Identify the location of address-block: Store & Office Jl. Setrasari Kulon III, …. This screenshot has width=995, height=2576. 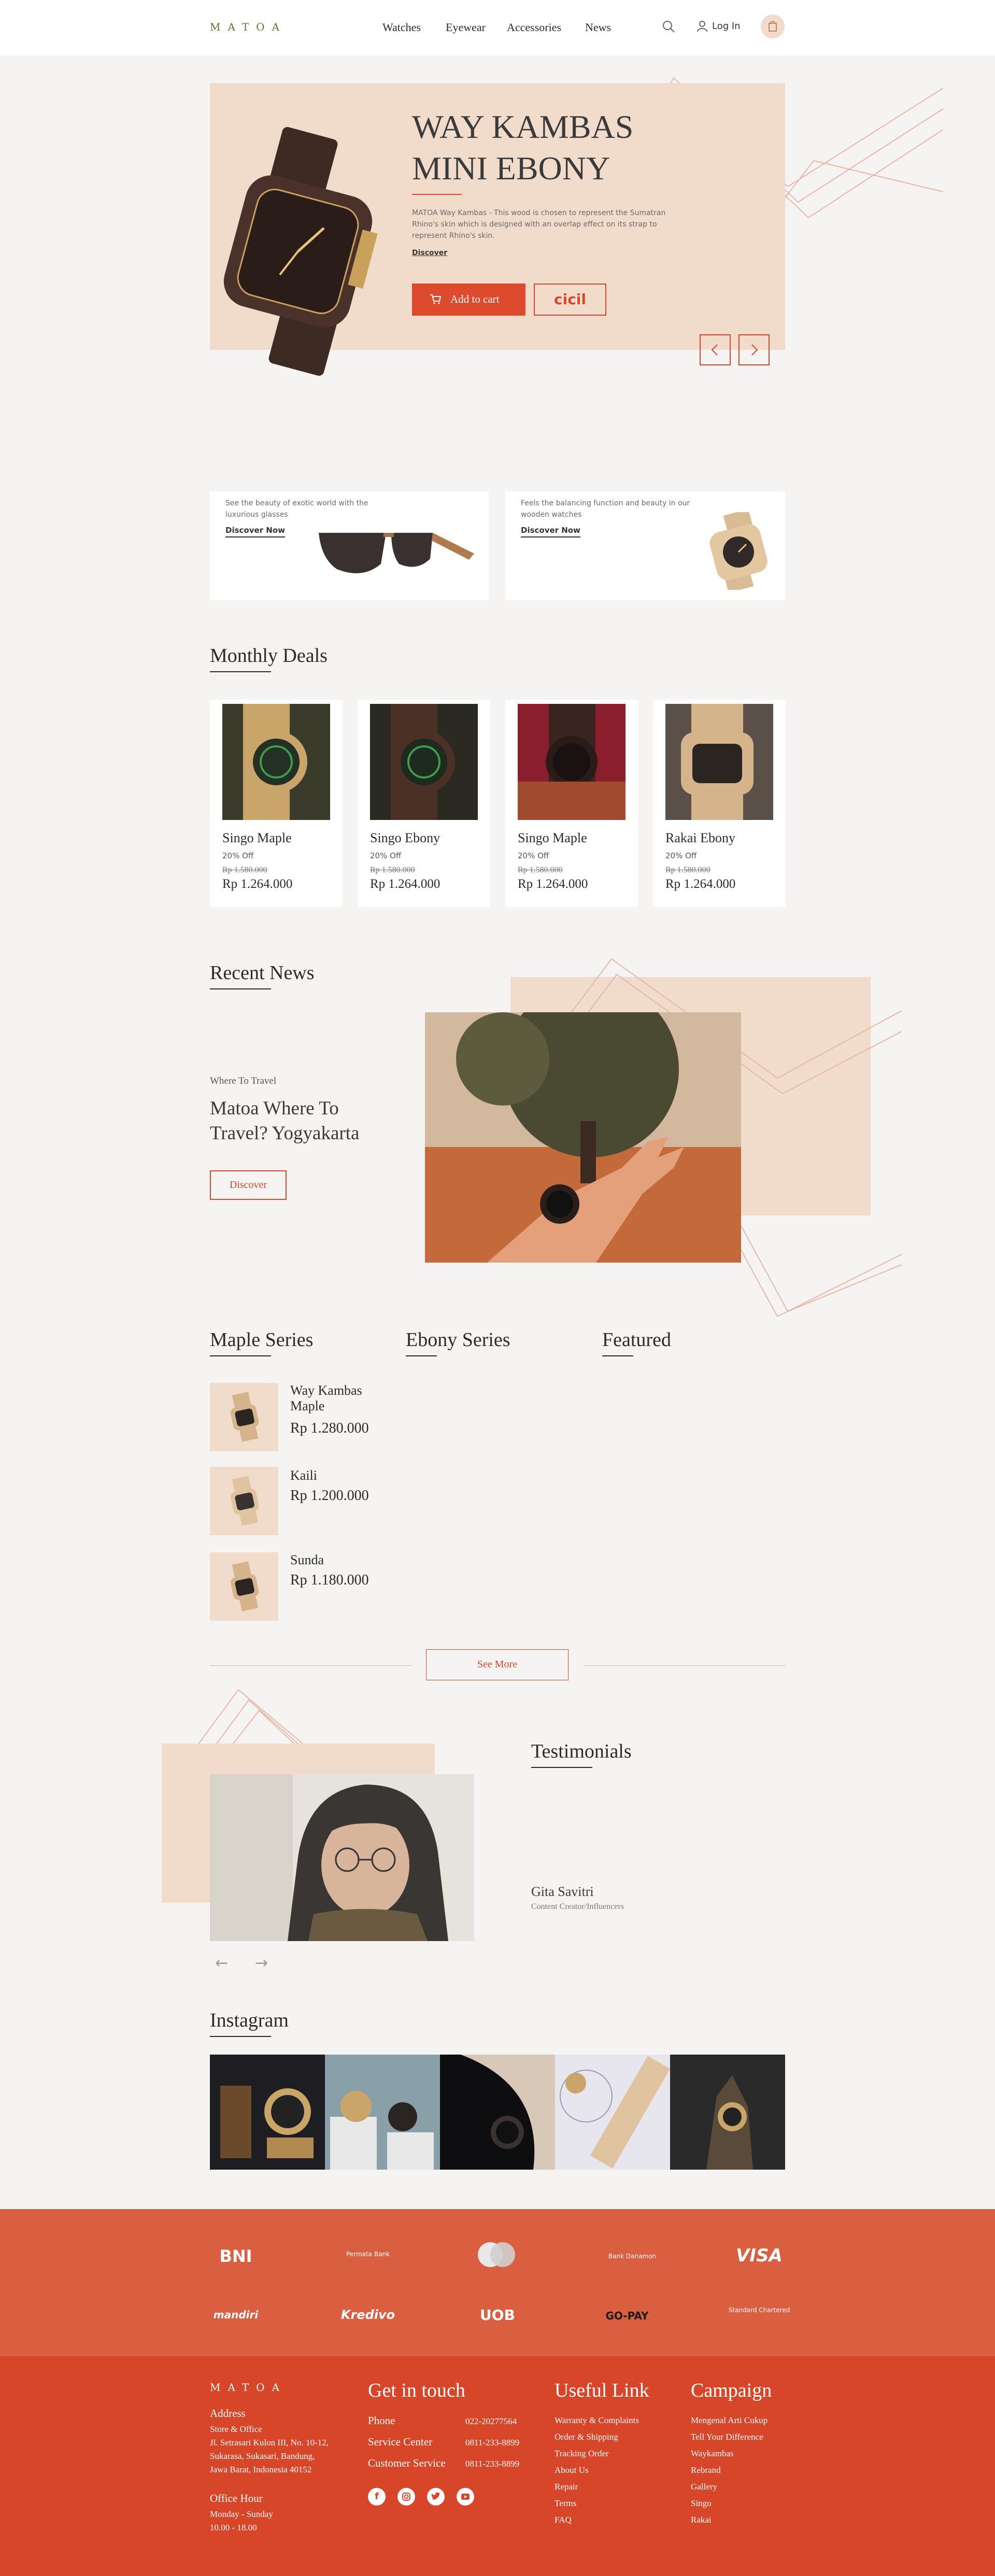
(269, 2449).